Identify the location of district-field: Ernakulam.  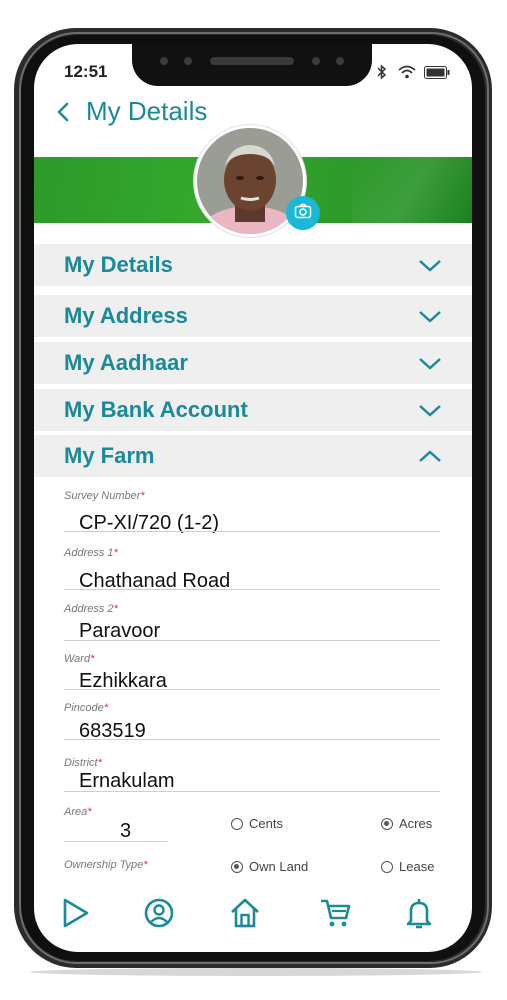
(127, 781).